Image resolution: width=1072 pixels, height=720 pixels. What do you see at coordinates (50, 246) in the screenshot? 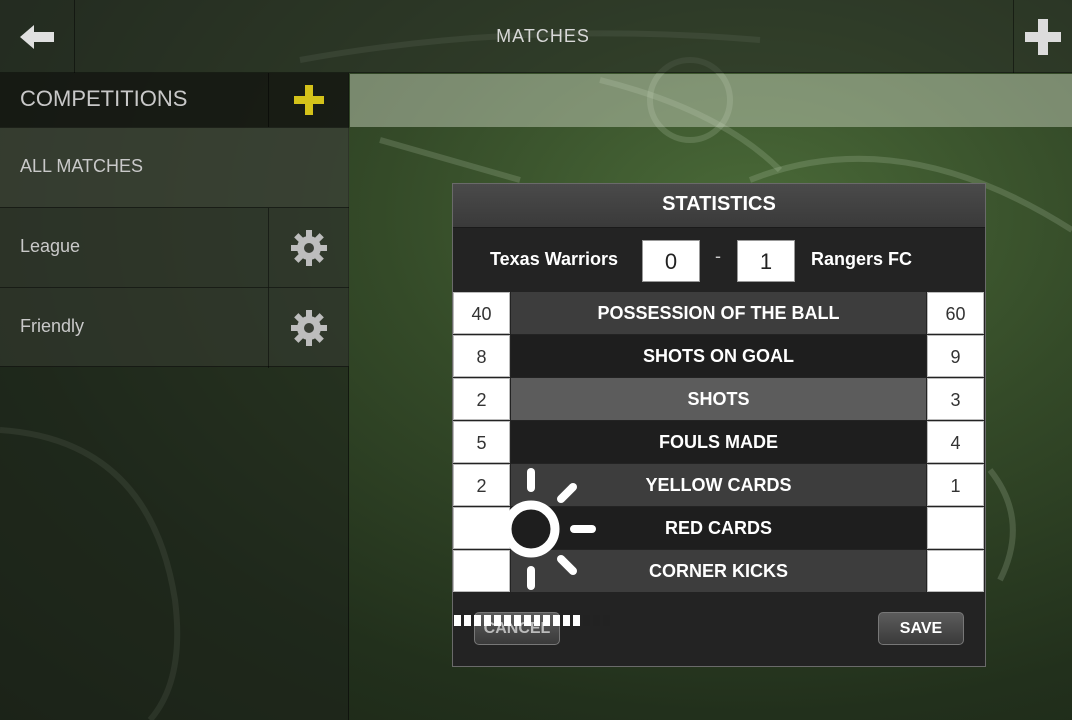
I see `sidebar-item-label: League` at bounding box center [50, 246].